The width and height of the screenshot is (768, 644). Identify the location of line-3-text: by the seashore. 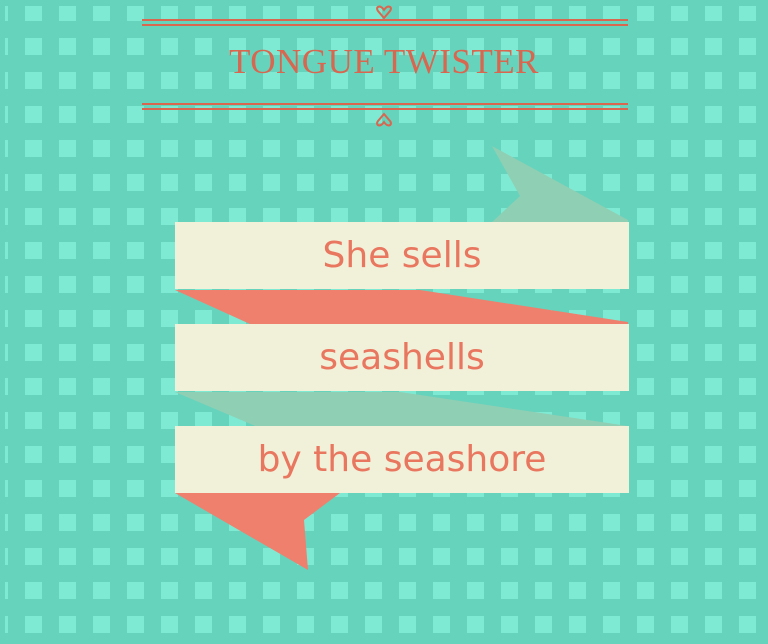
(402, 459).